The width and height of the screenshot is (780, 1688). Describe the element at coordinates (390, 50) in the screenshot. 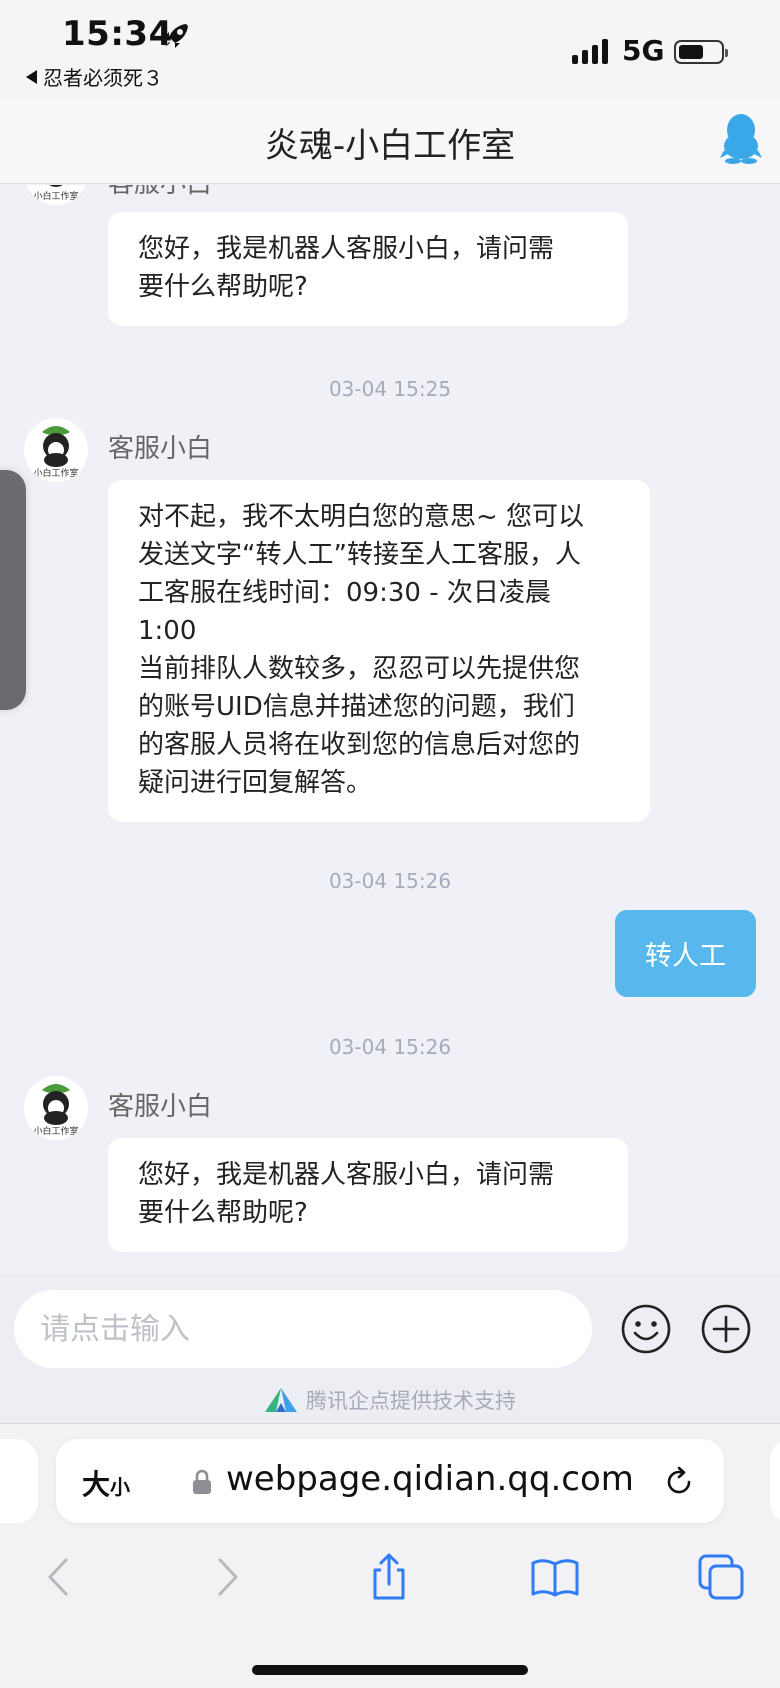

I see `status-bar: 15:34 忍者必须死３ 5G` at that location.